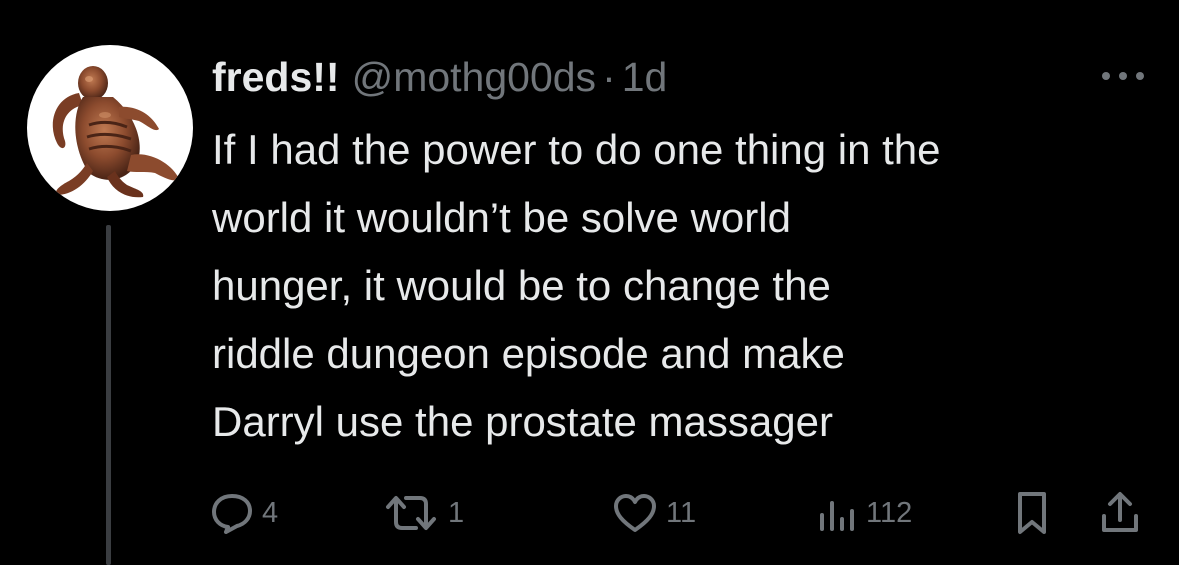  What do you see at coordinates (889, 512) in the screenshot?
I see `views-count: 112` at bounding box center [889, 512].